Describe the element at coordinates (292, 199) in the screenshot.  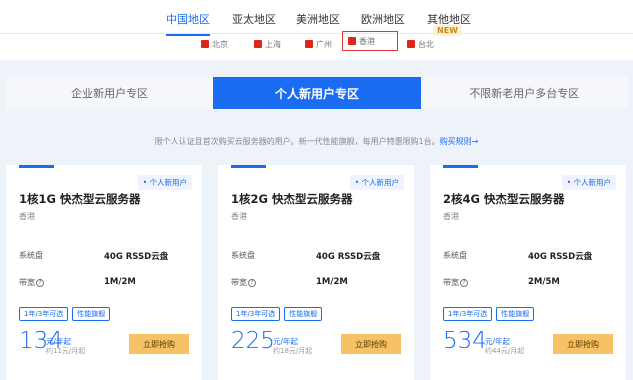
I see `card-title: 1核2G 快杰型云服务器` at that location.